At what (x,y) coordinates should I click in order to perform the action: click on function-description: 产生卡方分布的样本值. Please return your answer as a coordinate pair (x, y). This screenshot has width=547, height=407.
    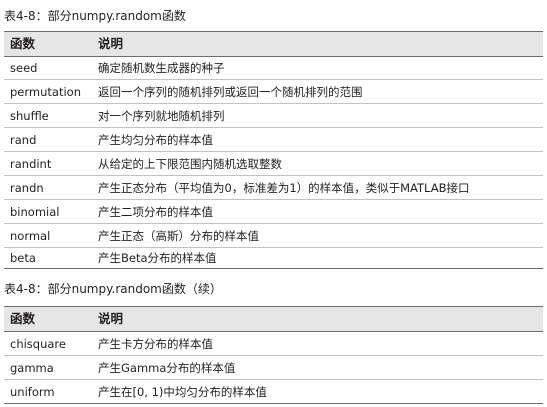
    Looking at the image, I should click on (155, 343).